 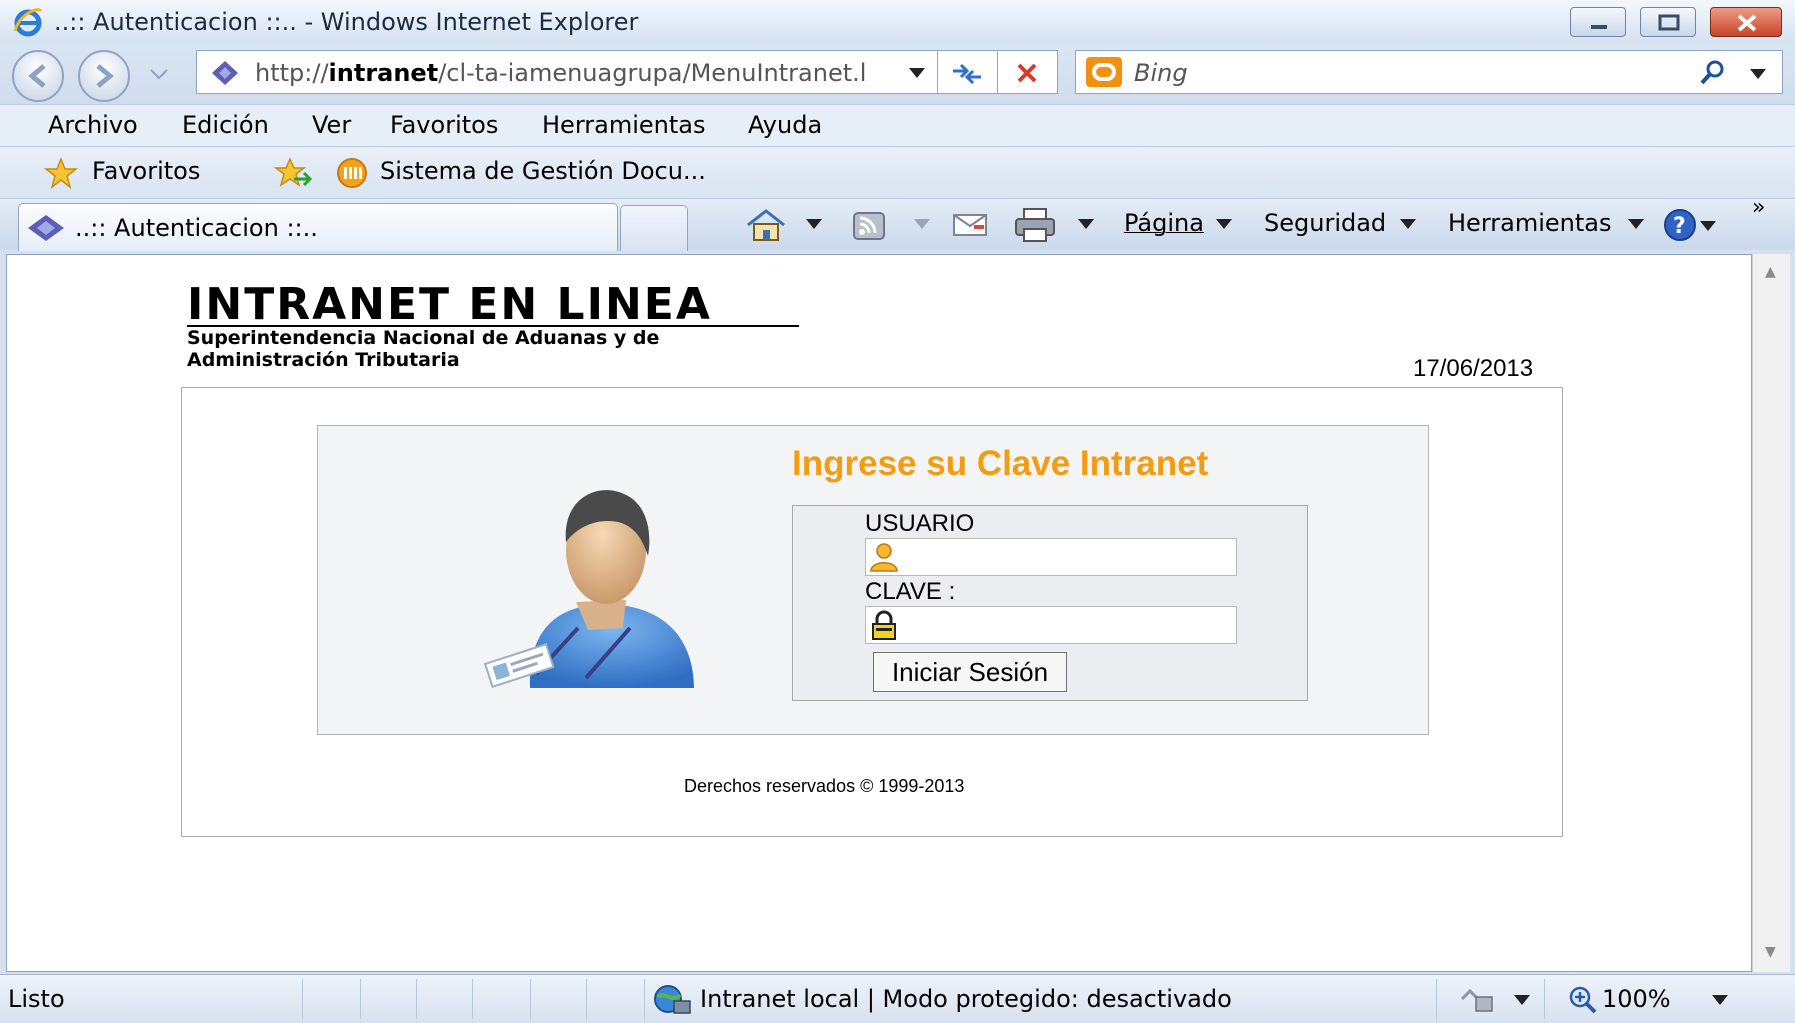 What do you see at coordinates (785, 125) in the screenshot?
I see `menu-ayuda: Ayuda` at bounding box center [785, 125].